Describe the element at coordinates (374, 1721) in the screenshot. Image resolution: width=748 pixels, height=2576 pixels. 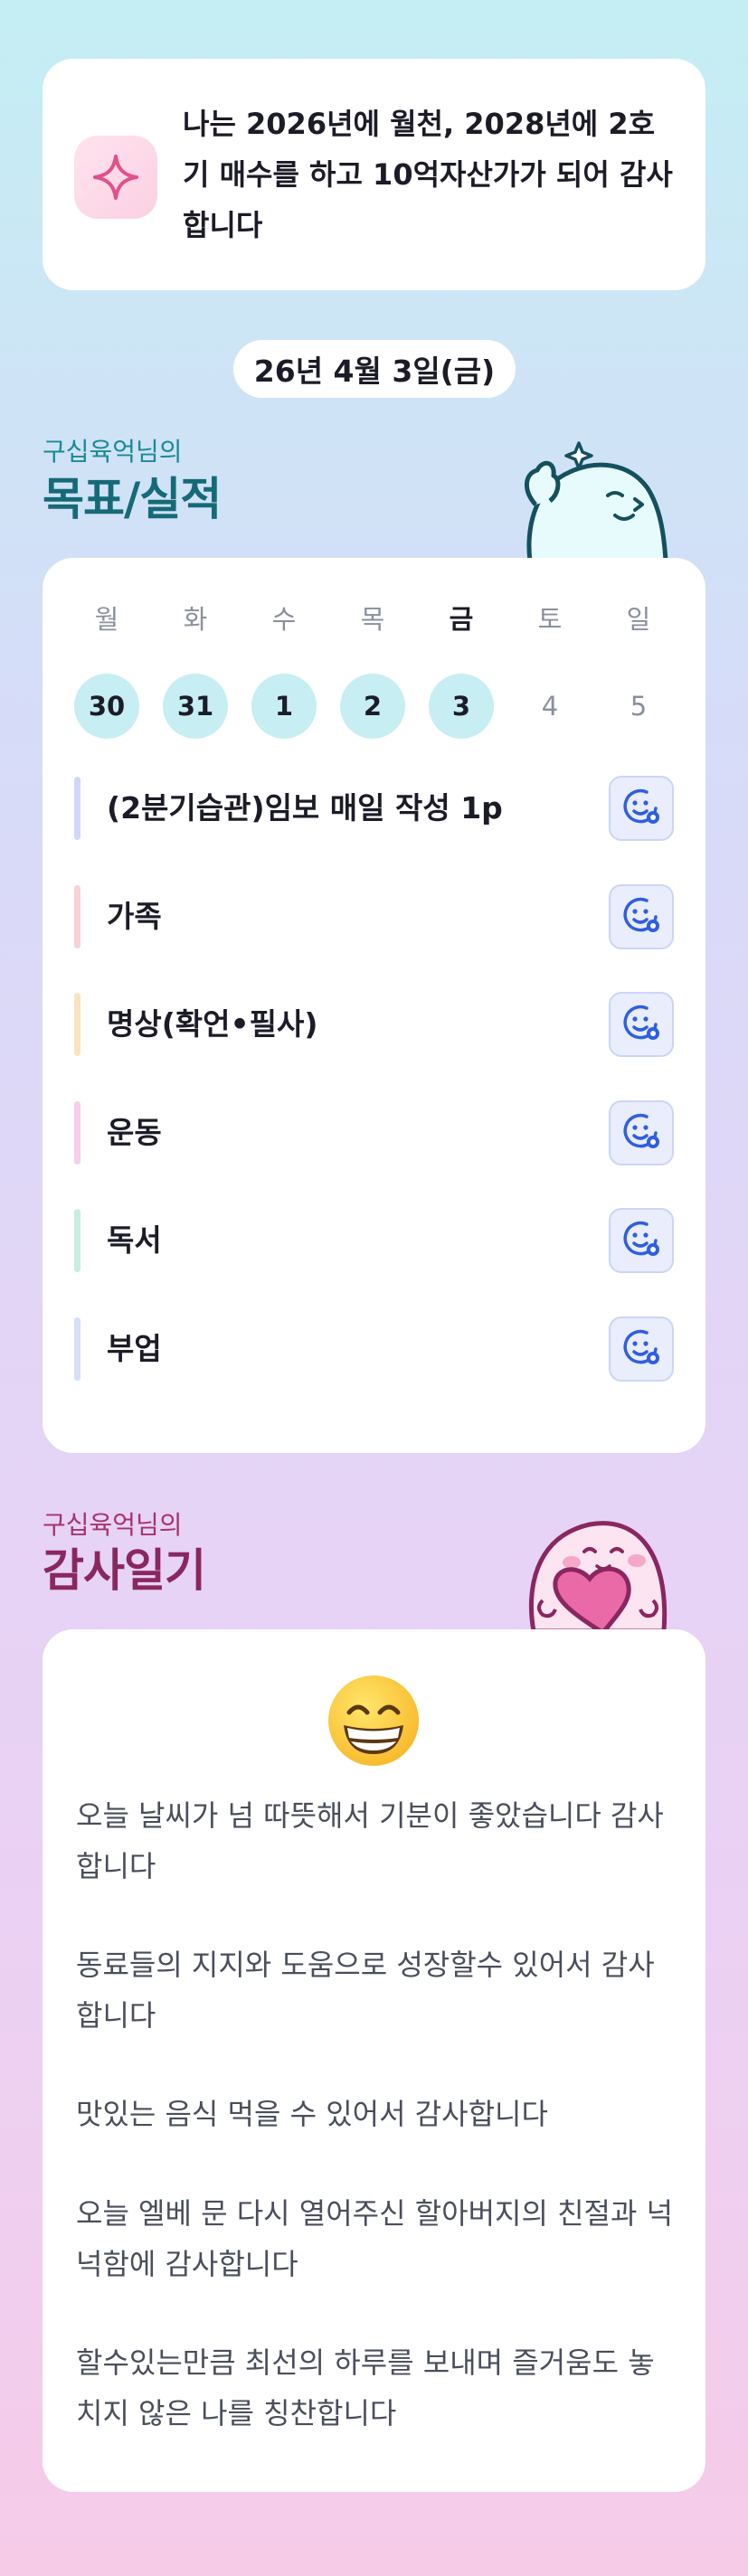
I see `grinning-face-icon` at that location.